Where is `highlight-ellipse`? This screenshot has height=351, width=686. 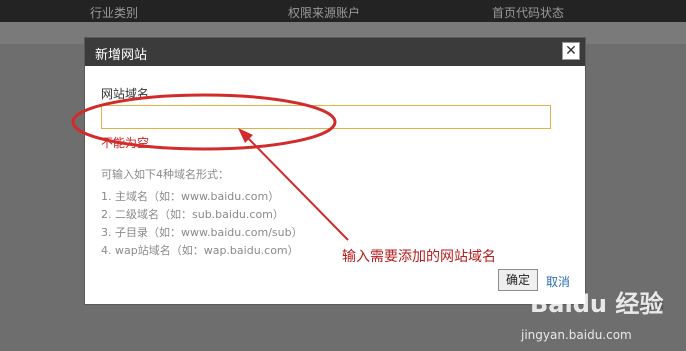
highlight-ellipse is located at coordinates (204, 122).